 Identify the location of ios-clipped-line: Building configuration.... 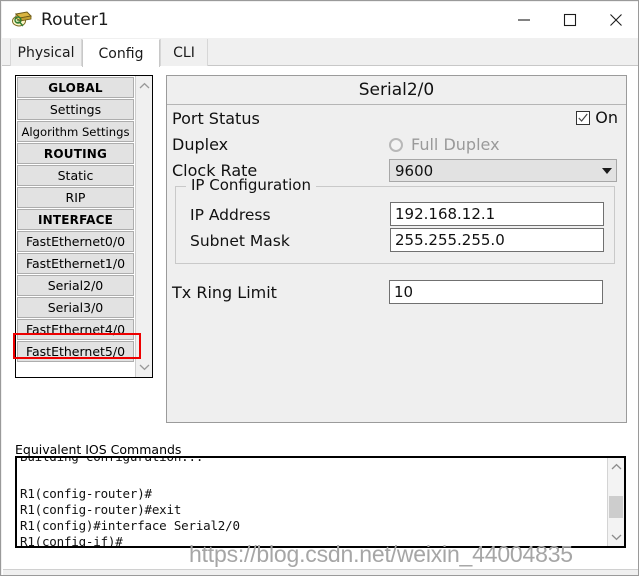
(111, 461).